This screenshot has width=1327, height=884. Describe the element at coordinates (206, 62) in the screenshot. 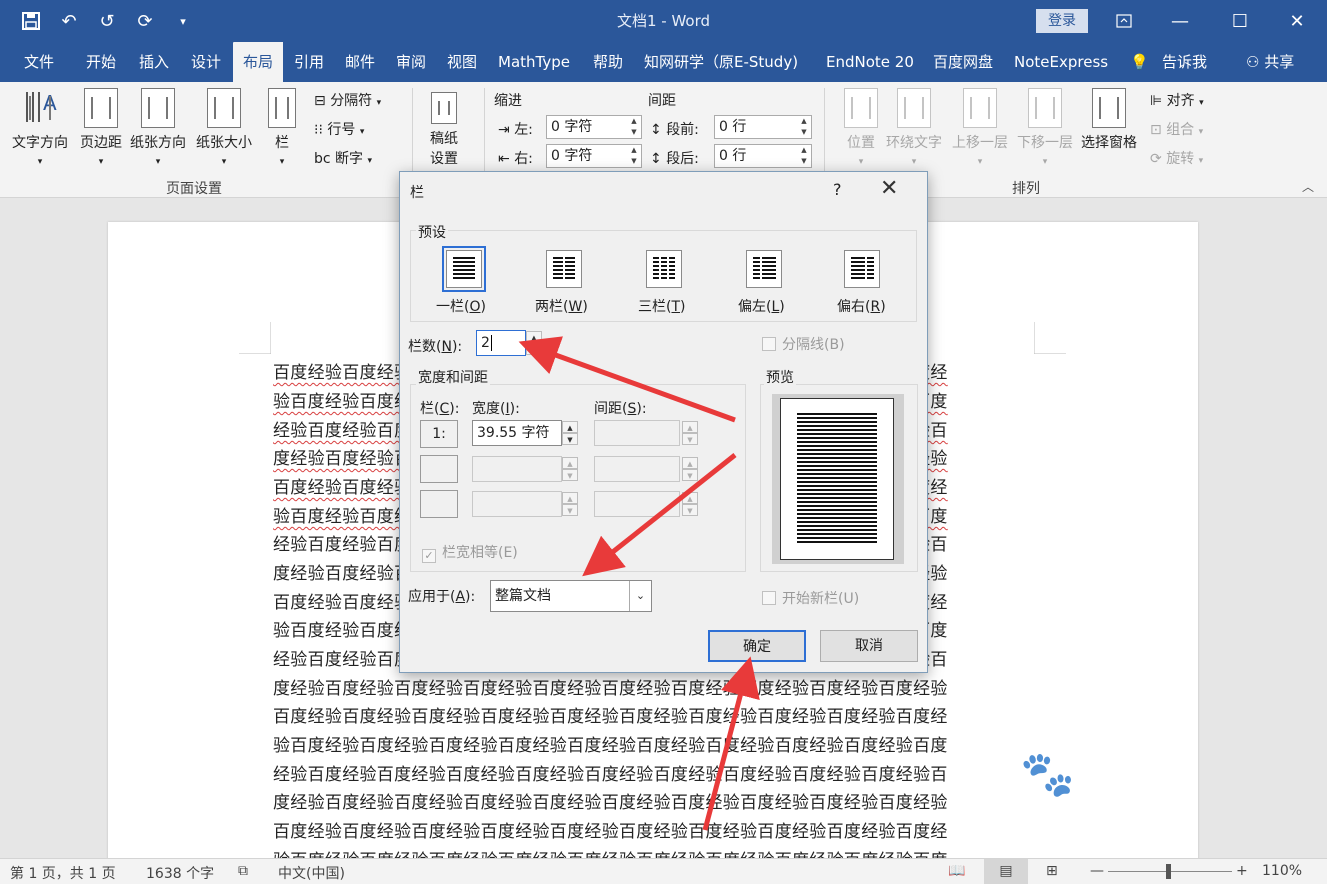

I see `tab-design: 设计` at that location.